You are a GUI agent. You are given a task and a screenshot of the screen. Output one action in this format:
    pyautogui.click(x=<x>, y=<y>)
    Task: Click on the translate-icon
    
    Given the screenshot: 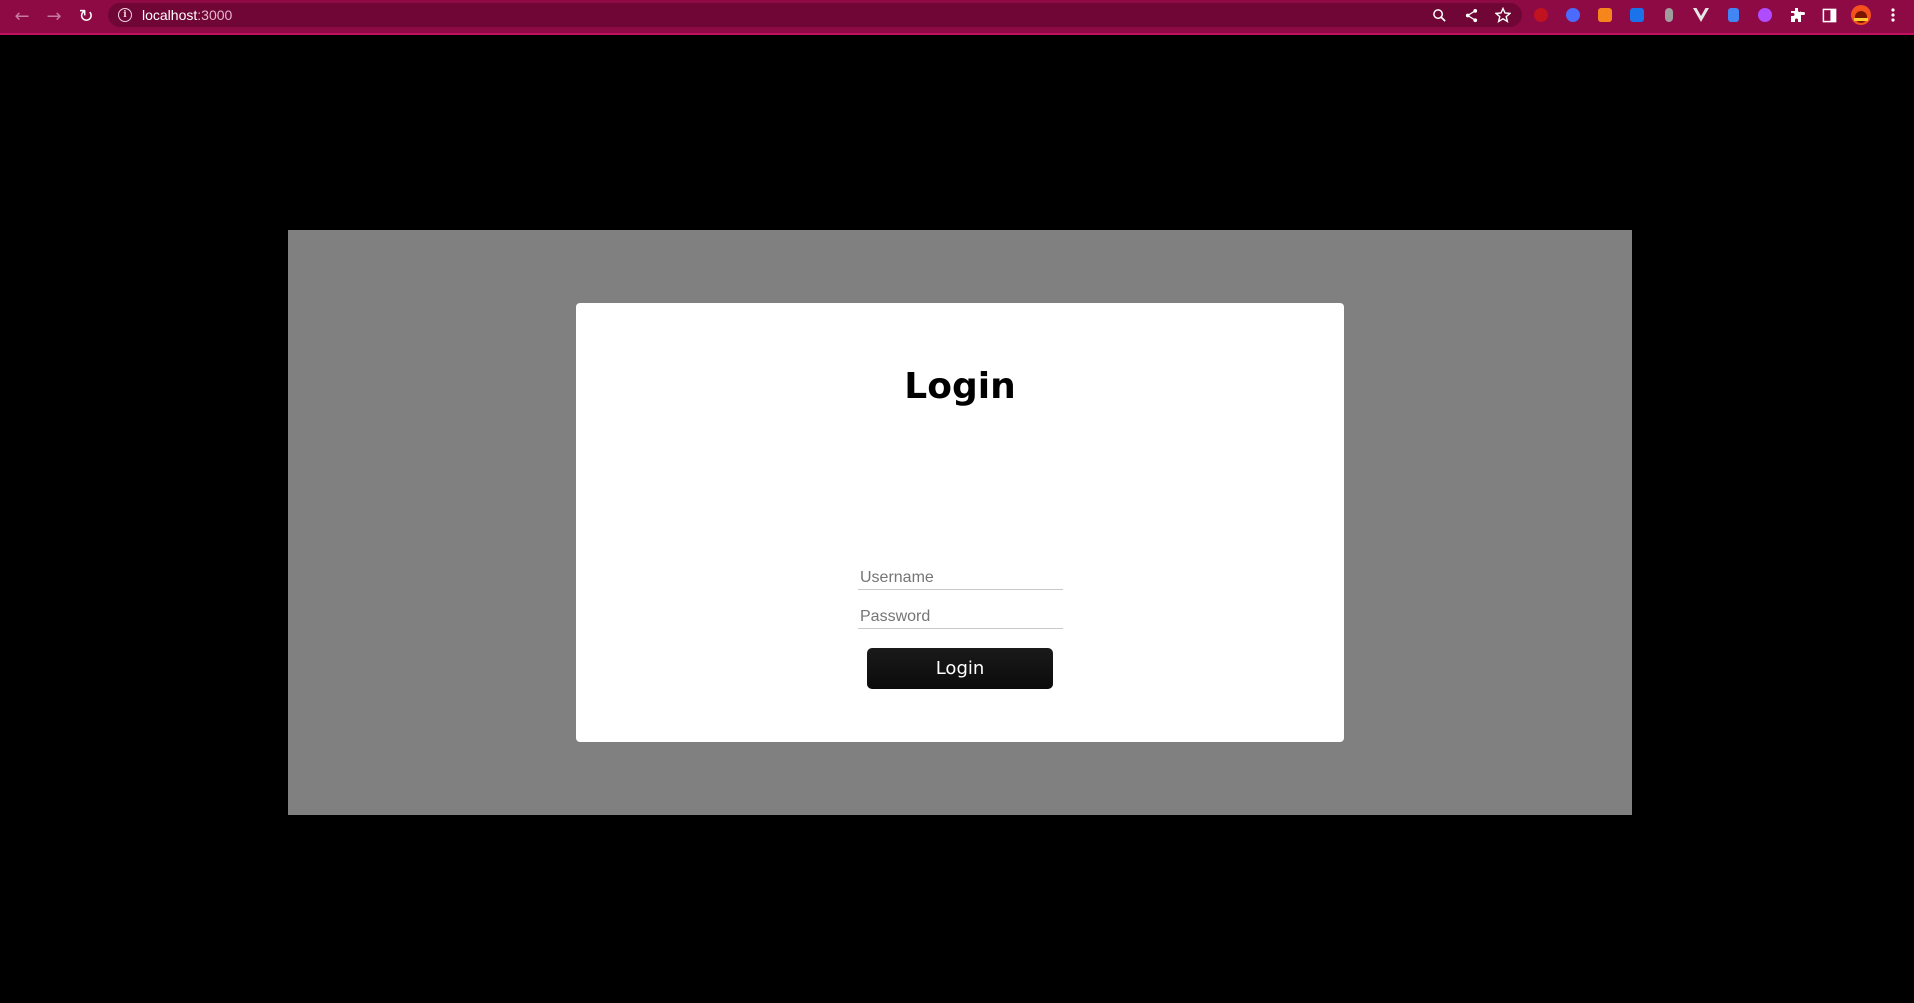 What is the action you would take?
    pyautogui.click(x=1637, y=15)
    